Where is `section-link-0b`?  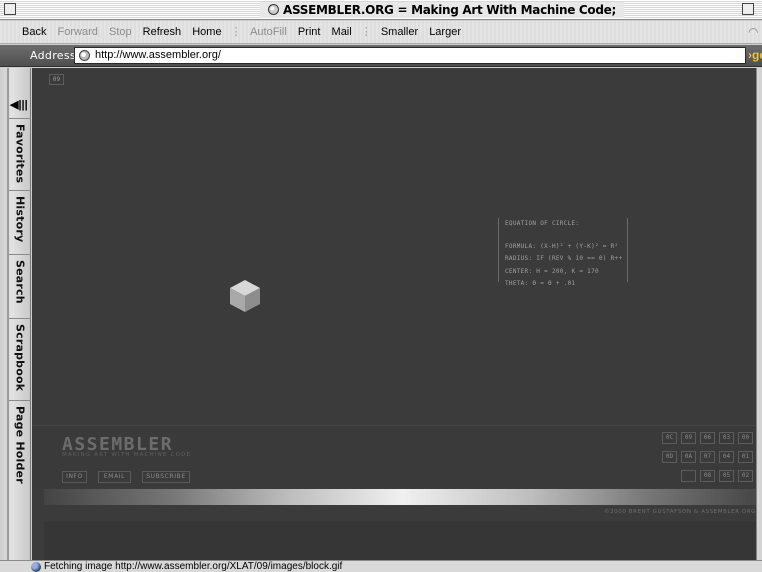 section-link-0b is located at coordinates (688, 476).